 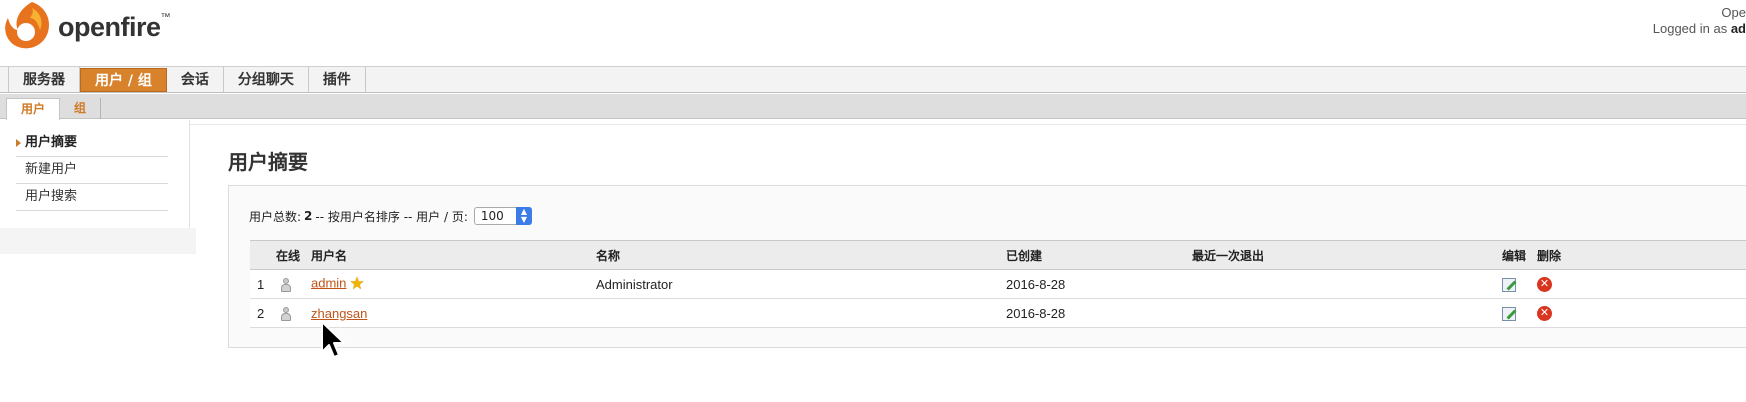 I want to click on sidebar-footer, so click(x=98, y=241).